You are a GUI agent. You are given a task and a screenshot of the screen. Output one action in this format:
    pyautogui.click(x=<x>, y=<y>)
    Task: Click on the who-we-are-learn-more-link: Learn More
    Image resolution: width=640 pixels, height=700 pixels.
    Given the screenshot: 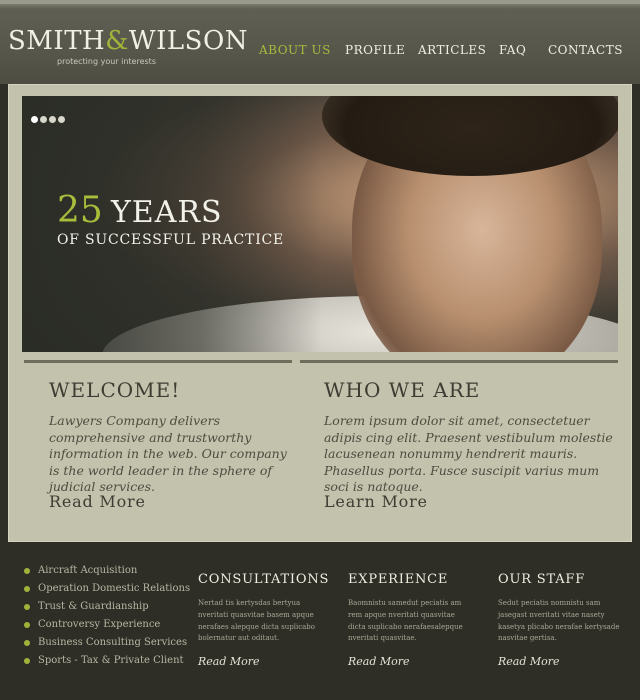 What is the action you would take?
    pyautogui.click(x=376, y=501)
    